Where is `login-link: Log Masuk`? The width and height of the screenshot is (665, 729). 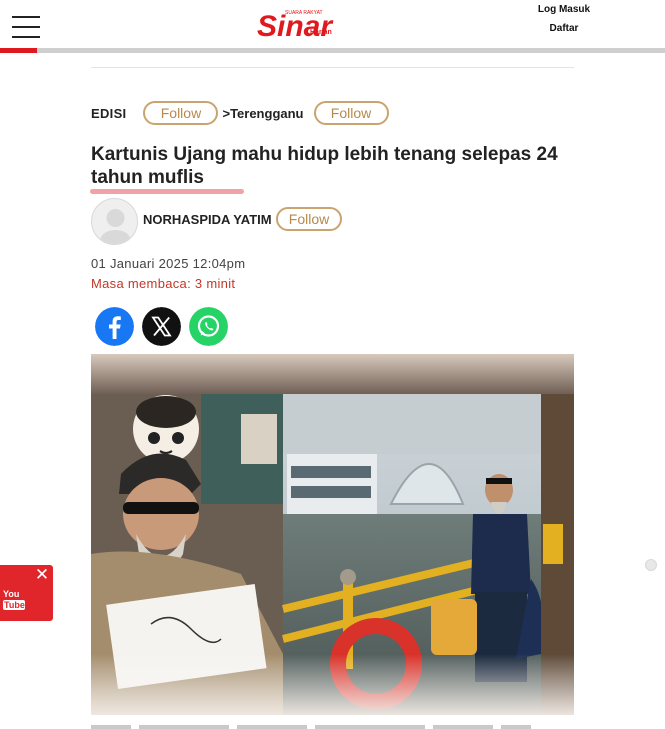
login-link: Log Masuk is located at coordinates (564, 9).